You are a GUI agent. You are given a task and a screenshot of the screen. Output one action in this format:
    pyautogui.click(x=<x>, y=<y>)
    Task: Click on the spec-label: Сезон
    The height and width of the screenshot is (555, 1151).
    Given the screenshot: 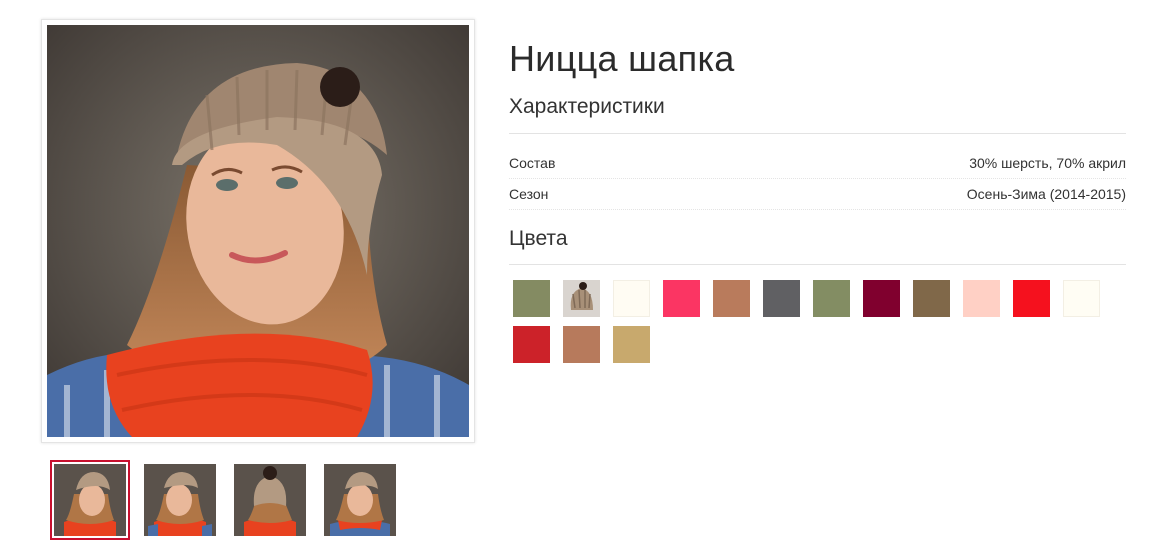 What is the action you would take?
    pyautogui.click(x=529, y=194)
    